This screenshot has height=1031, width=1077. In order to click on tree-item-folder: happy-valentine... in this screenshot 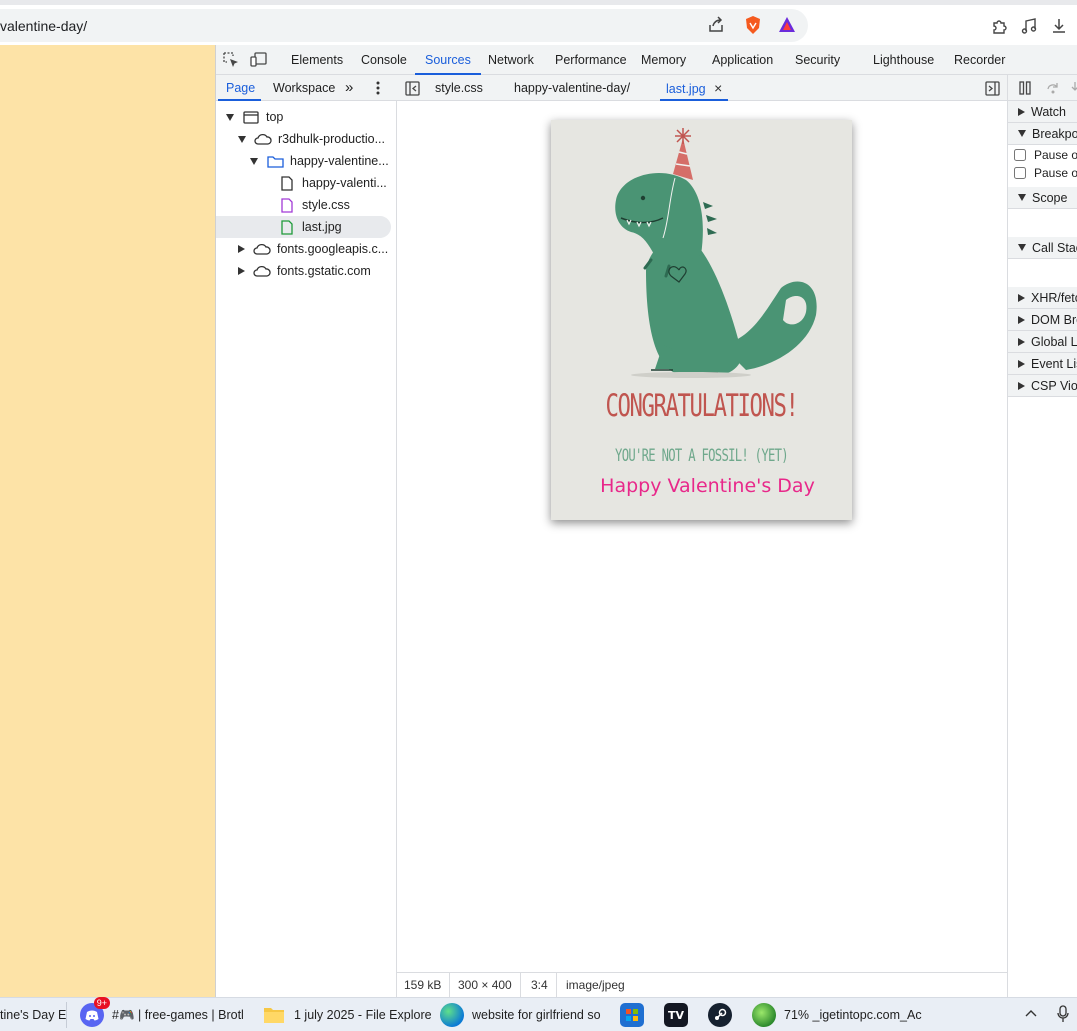, I will do `click(306, 161)`.